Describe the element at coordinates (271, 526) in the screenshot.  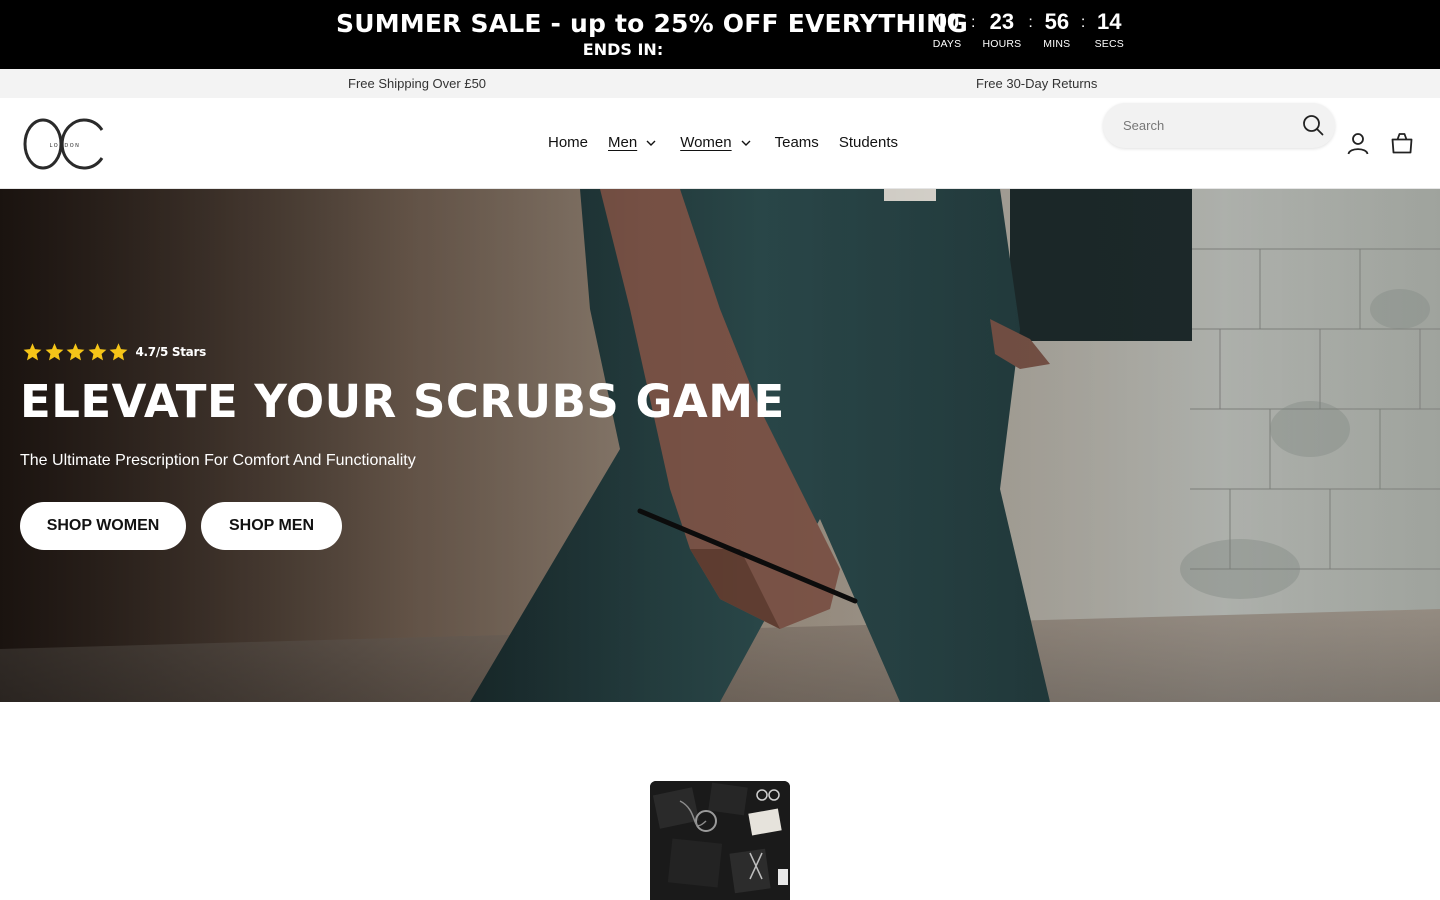
I see `shop-men-button: SHOP MEN` at that location.